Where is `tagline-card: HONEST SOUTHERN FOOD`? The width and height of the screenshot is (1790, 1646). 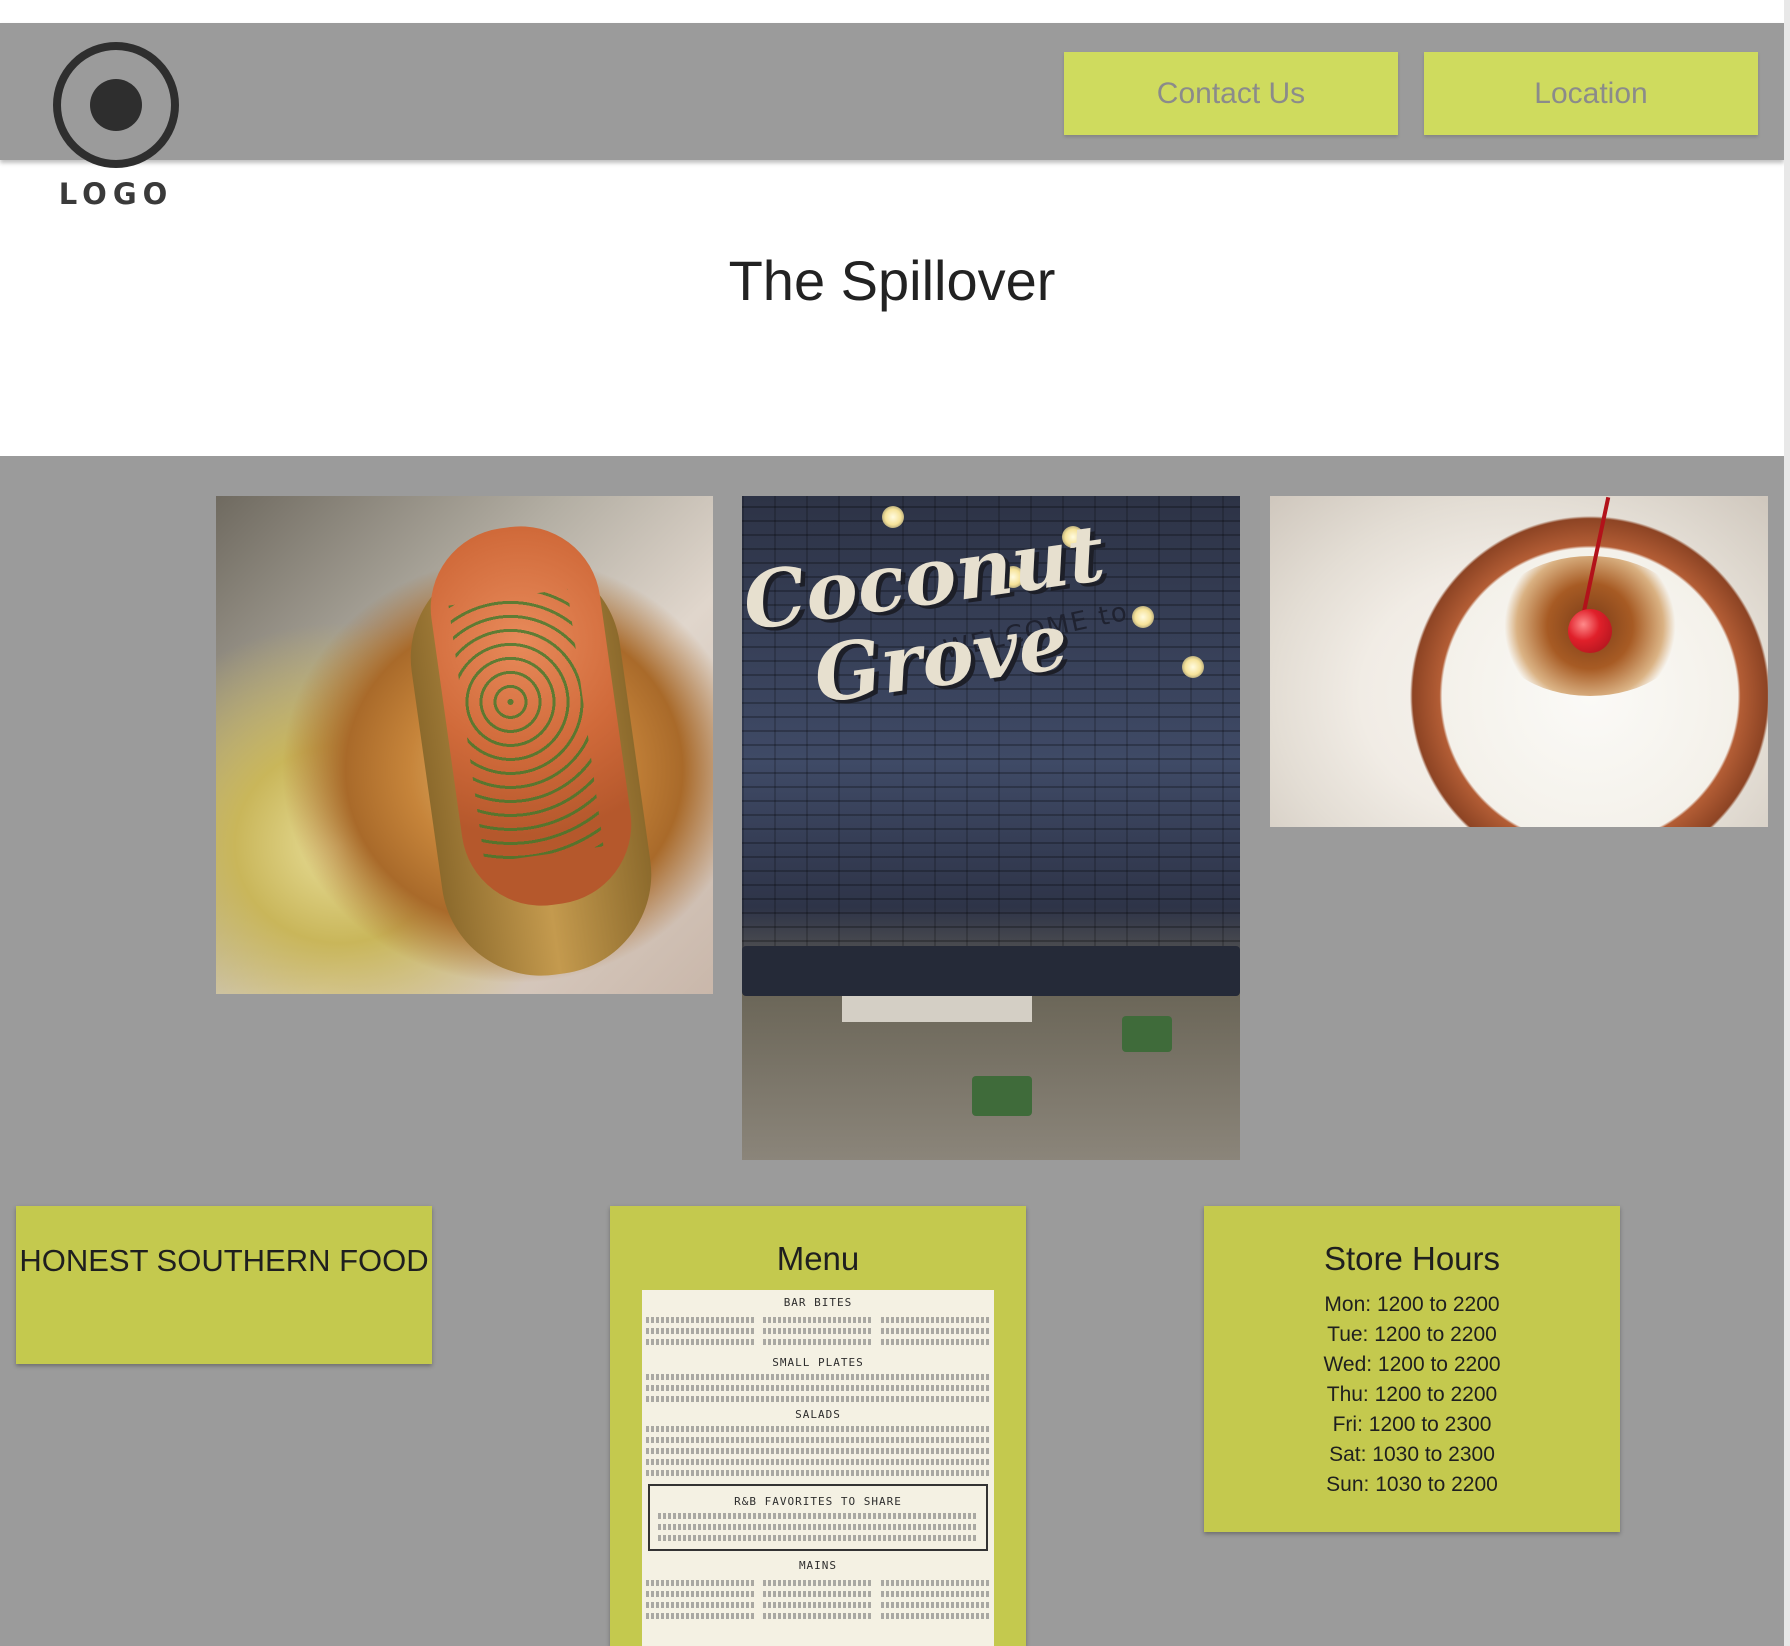 tagline-card: HONEST SOUTHERN FOOD is located at coordinates (224, 1285).